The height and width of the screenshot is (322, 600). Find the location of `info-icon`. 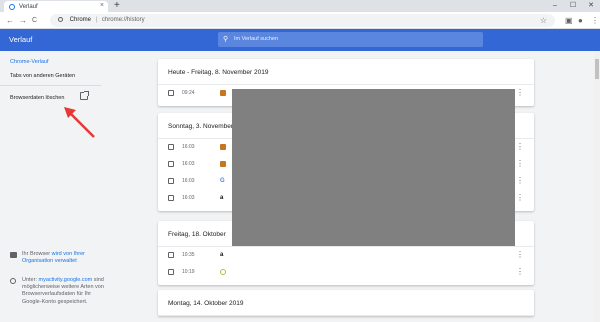

info-icon is located at coordinates (13, 281).